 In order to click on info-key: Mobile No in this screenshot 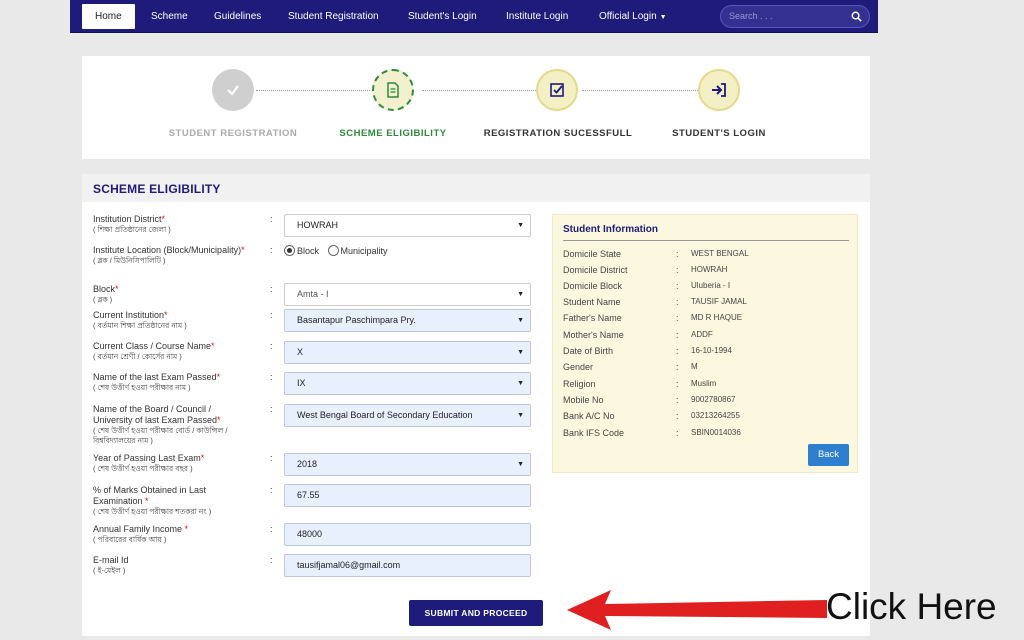, I will do `click(583, 400)`.